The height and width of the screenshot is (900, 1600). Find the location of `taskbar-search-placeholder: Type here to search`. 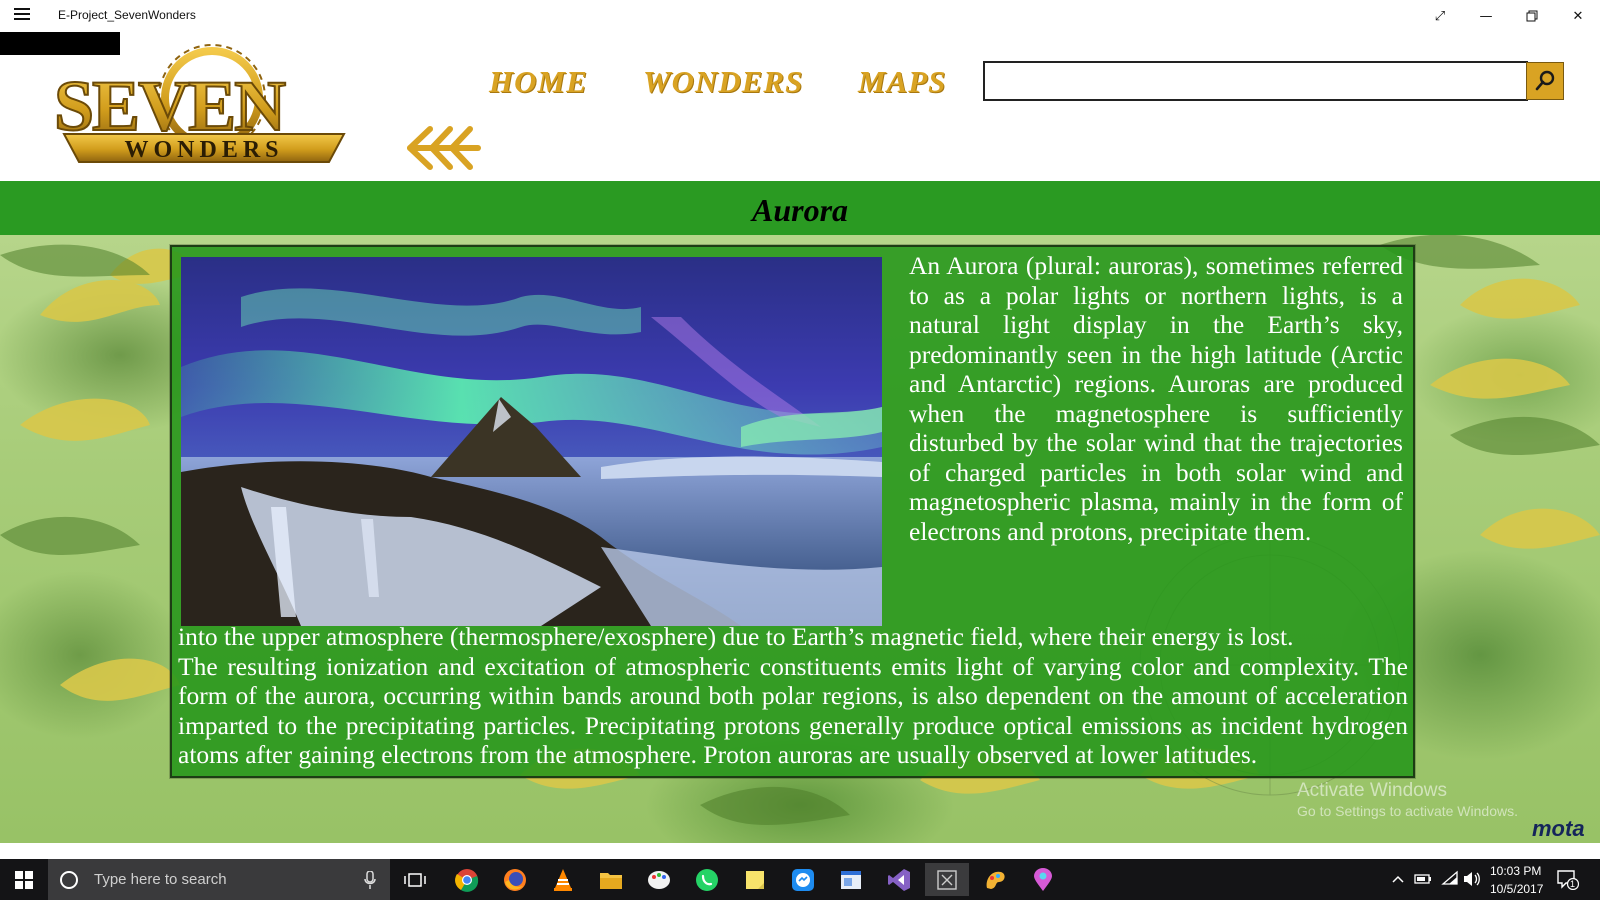

taskbar-search-placeholder: Type here to search is located at coordinates (160, 879).